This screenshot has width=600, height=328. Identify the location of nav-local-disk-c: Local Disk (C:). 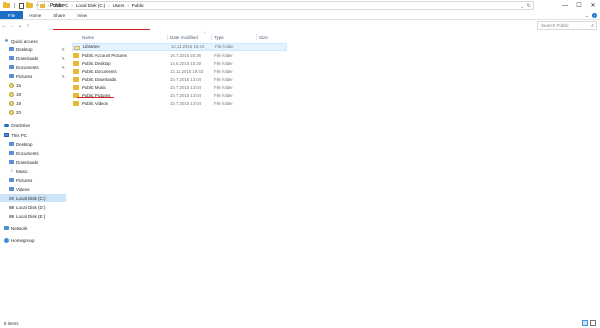
(33, 198).